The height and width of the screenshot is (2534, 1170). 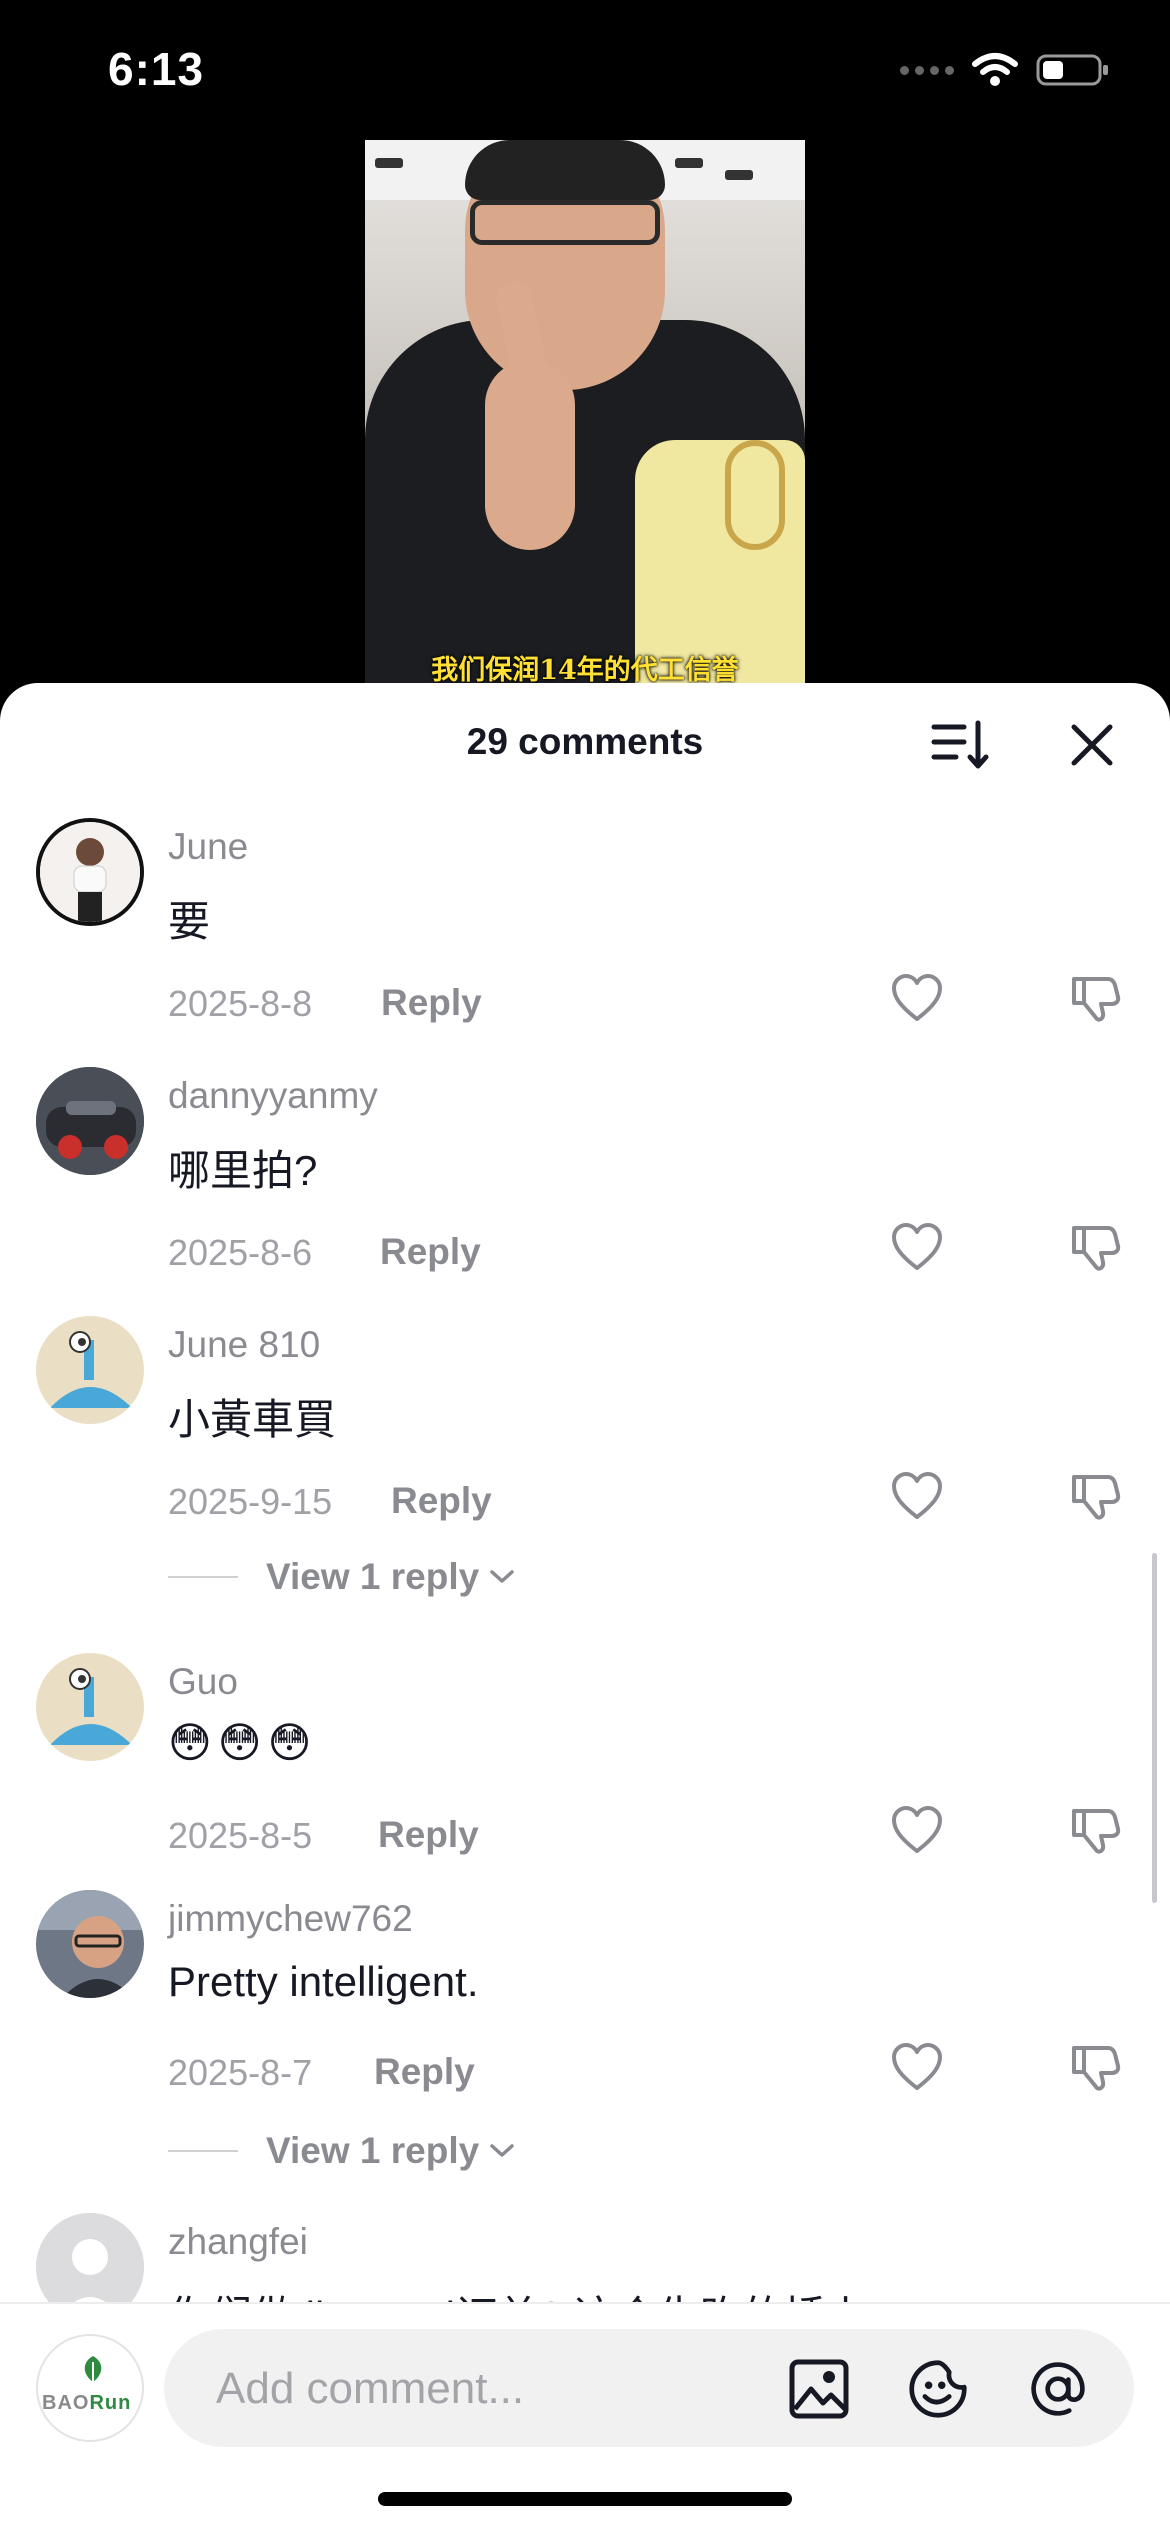 I want to click on status-bar: 6:13, so click(x=585, y=70).